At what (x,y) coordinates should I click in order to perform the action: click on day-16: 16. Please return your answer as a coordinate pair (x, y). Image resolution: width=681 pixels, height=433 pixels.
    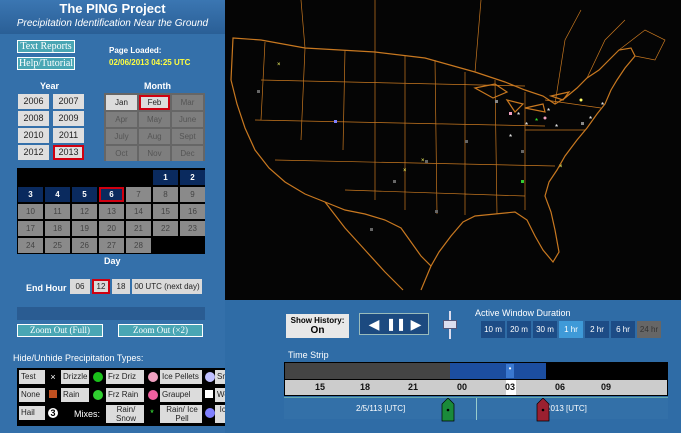
    Looking at the image, I should click on (192, 211).